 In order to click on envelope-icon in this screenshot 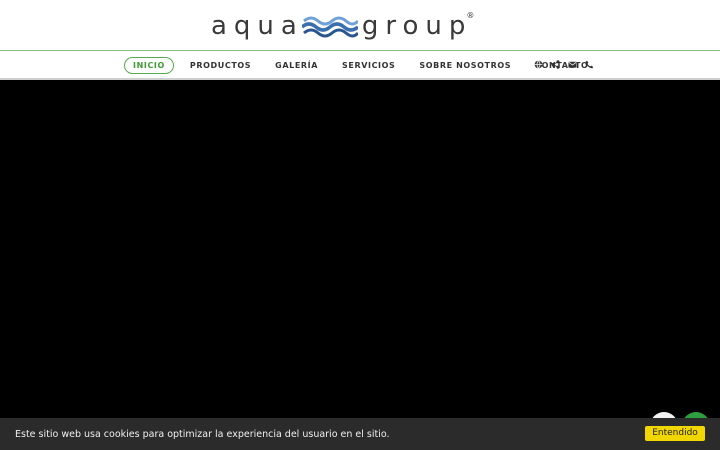, I will do `click(572, 64)`.